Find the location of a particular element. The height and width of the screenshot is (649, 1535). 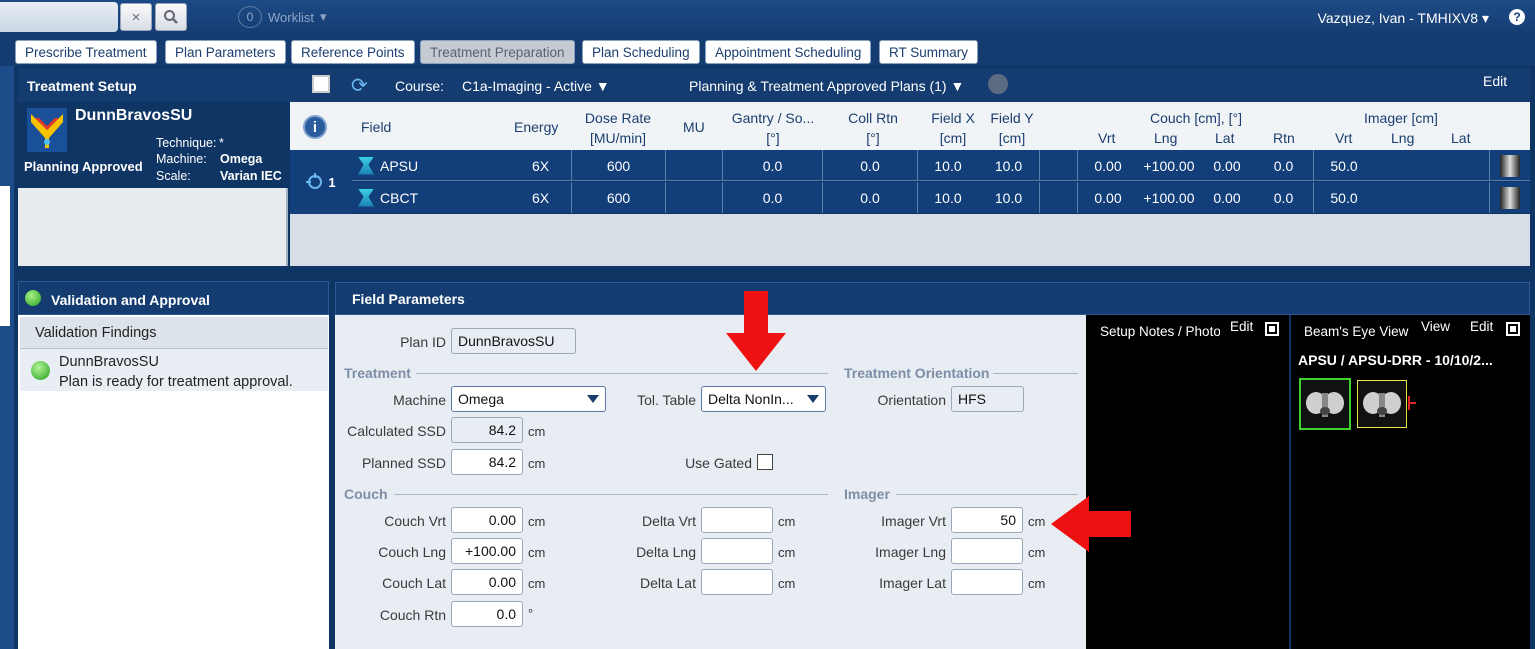

col-couch-lng: Lng is located at coordinates (1165, 138).